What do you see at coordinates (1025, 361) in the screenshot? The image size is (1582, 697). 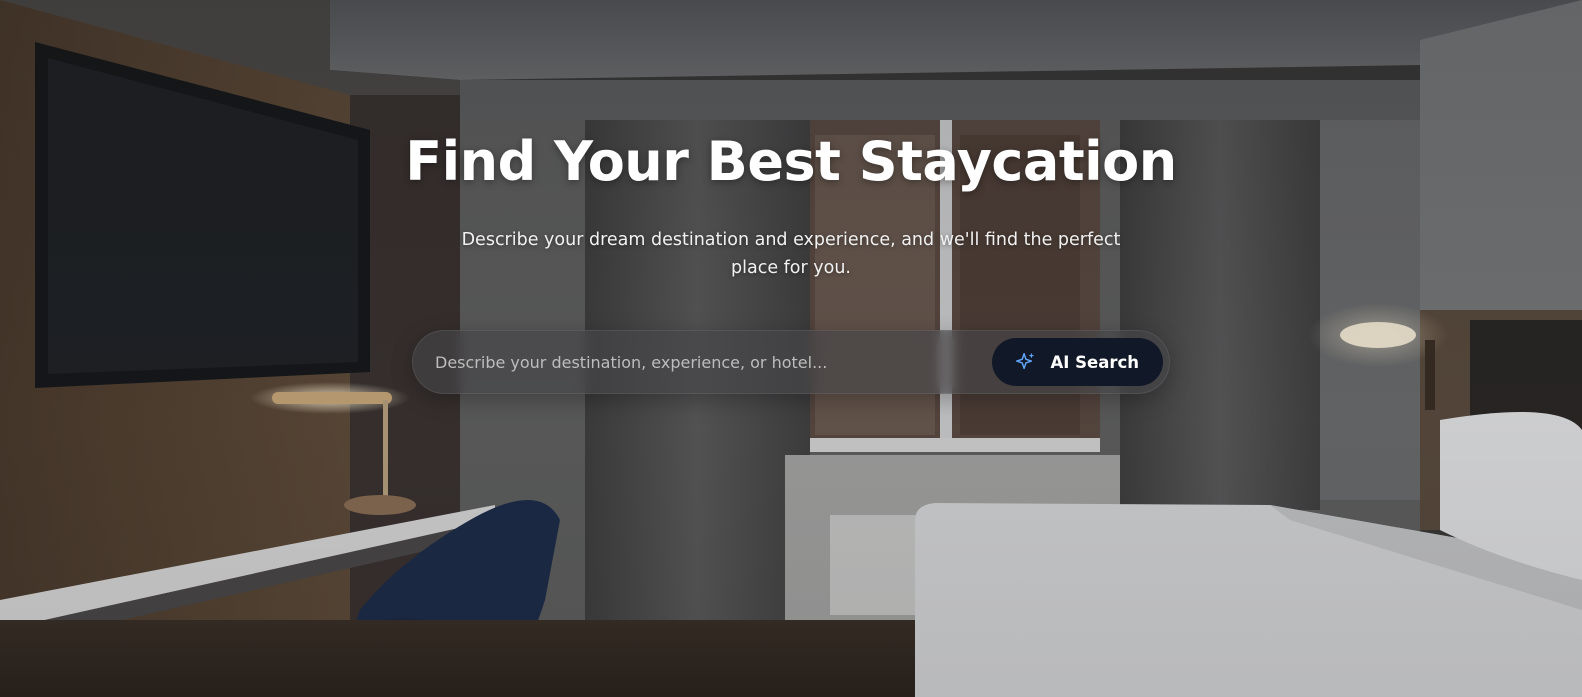 I see `sparkle-icon` at bounding box center [1025, 361].